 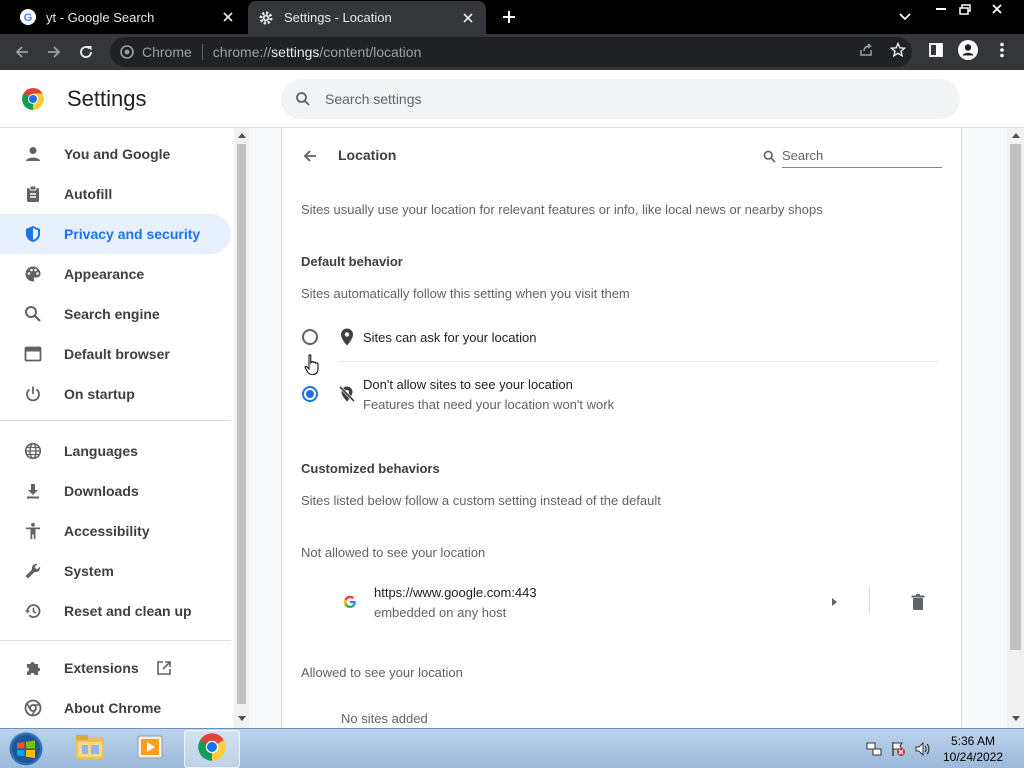 What do you see at coordinates (115, 274) in the screenshot?
I see `sidebar-item-appearance: Appearance` at bounding box center [115, 274].